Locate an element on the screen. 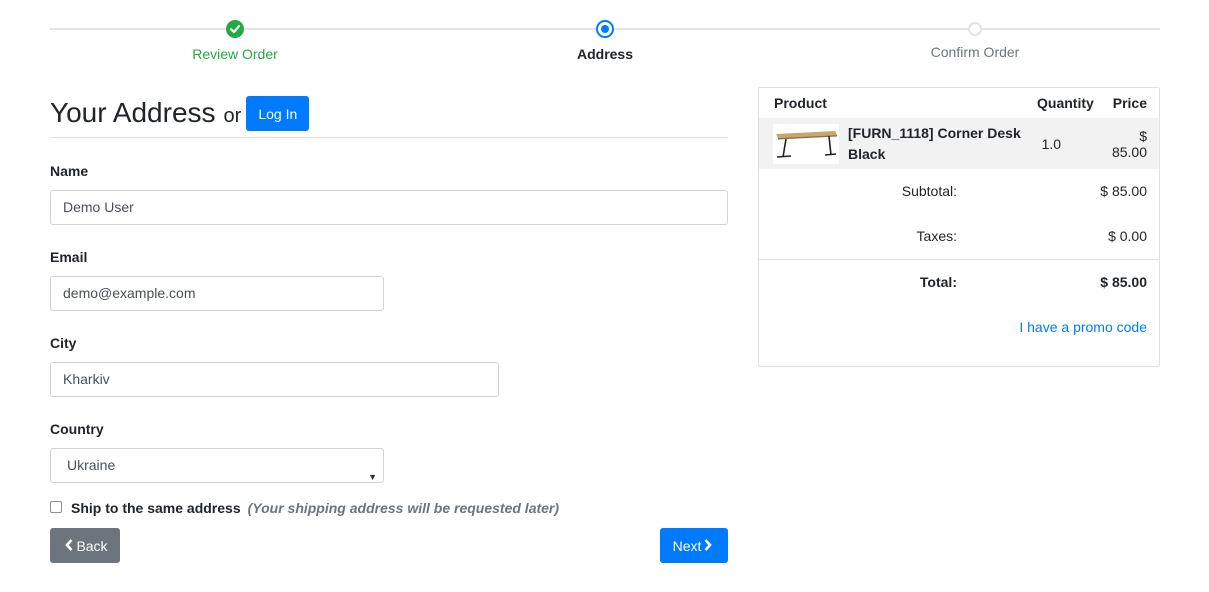 The image size is (1209, 592). wizard-step-review-order: Review Order is located at coordinates (235, 40).